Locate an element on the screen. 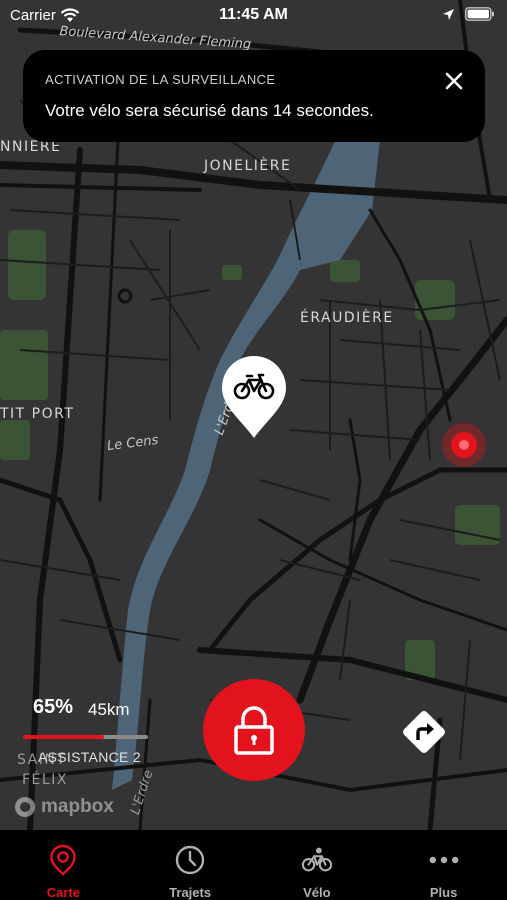  battery-icon is located at coordinates (479, 14).